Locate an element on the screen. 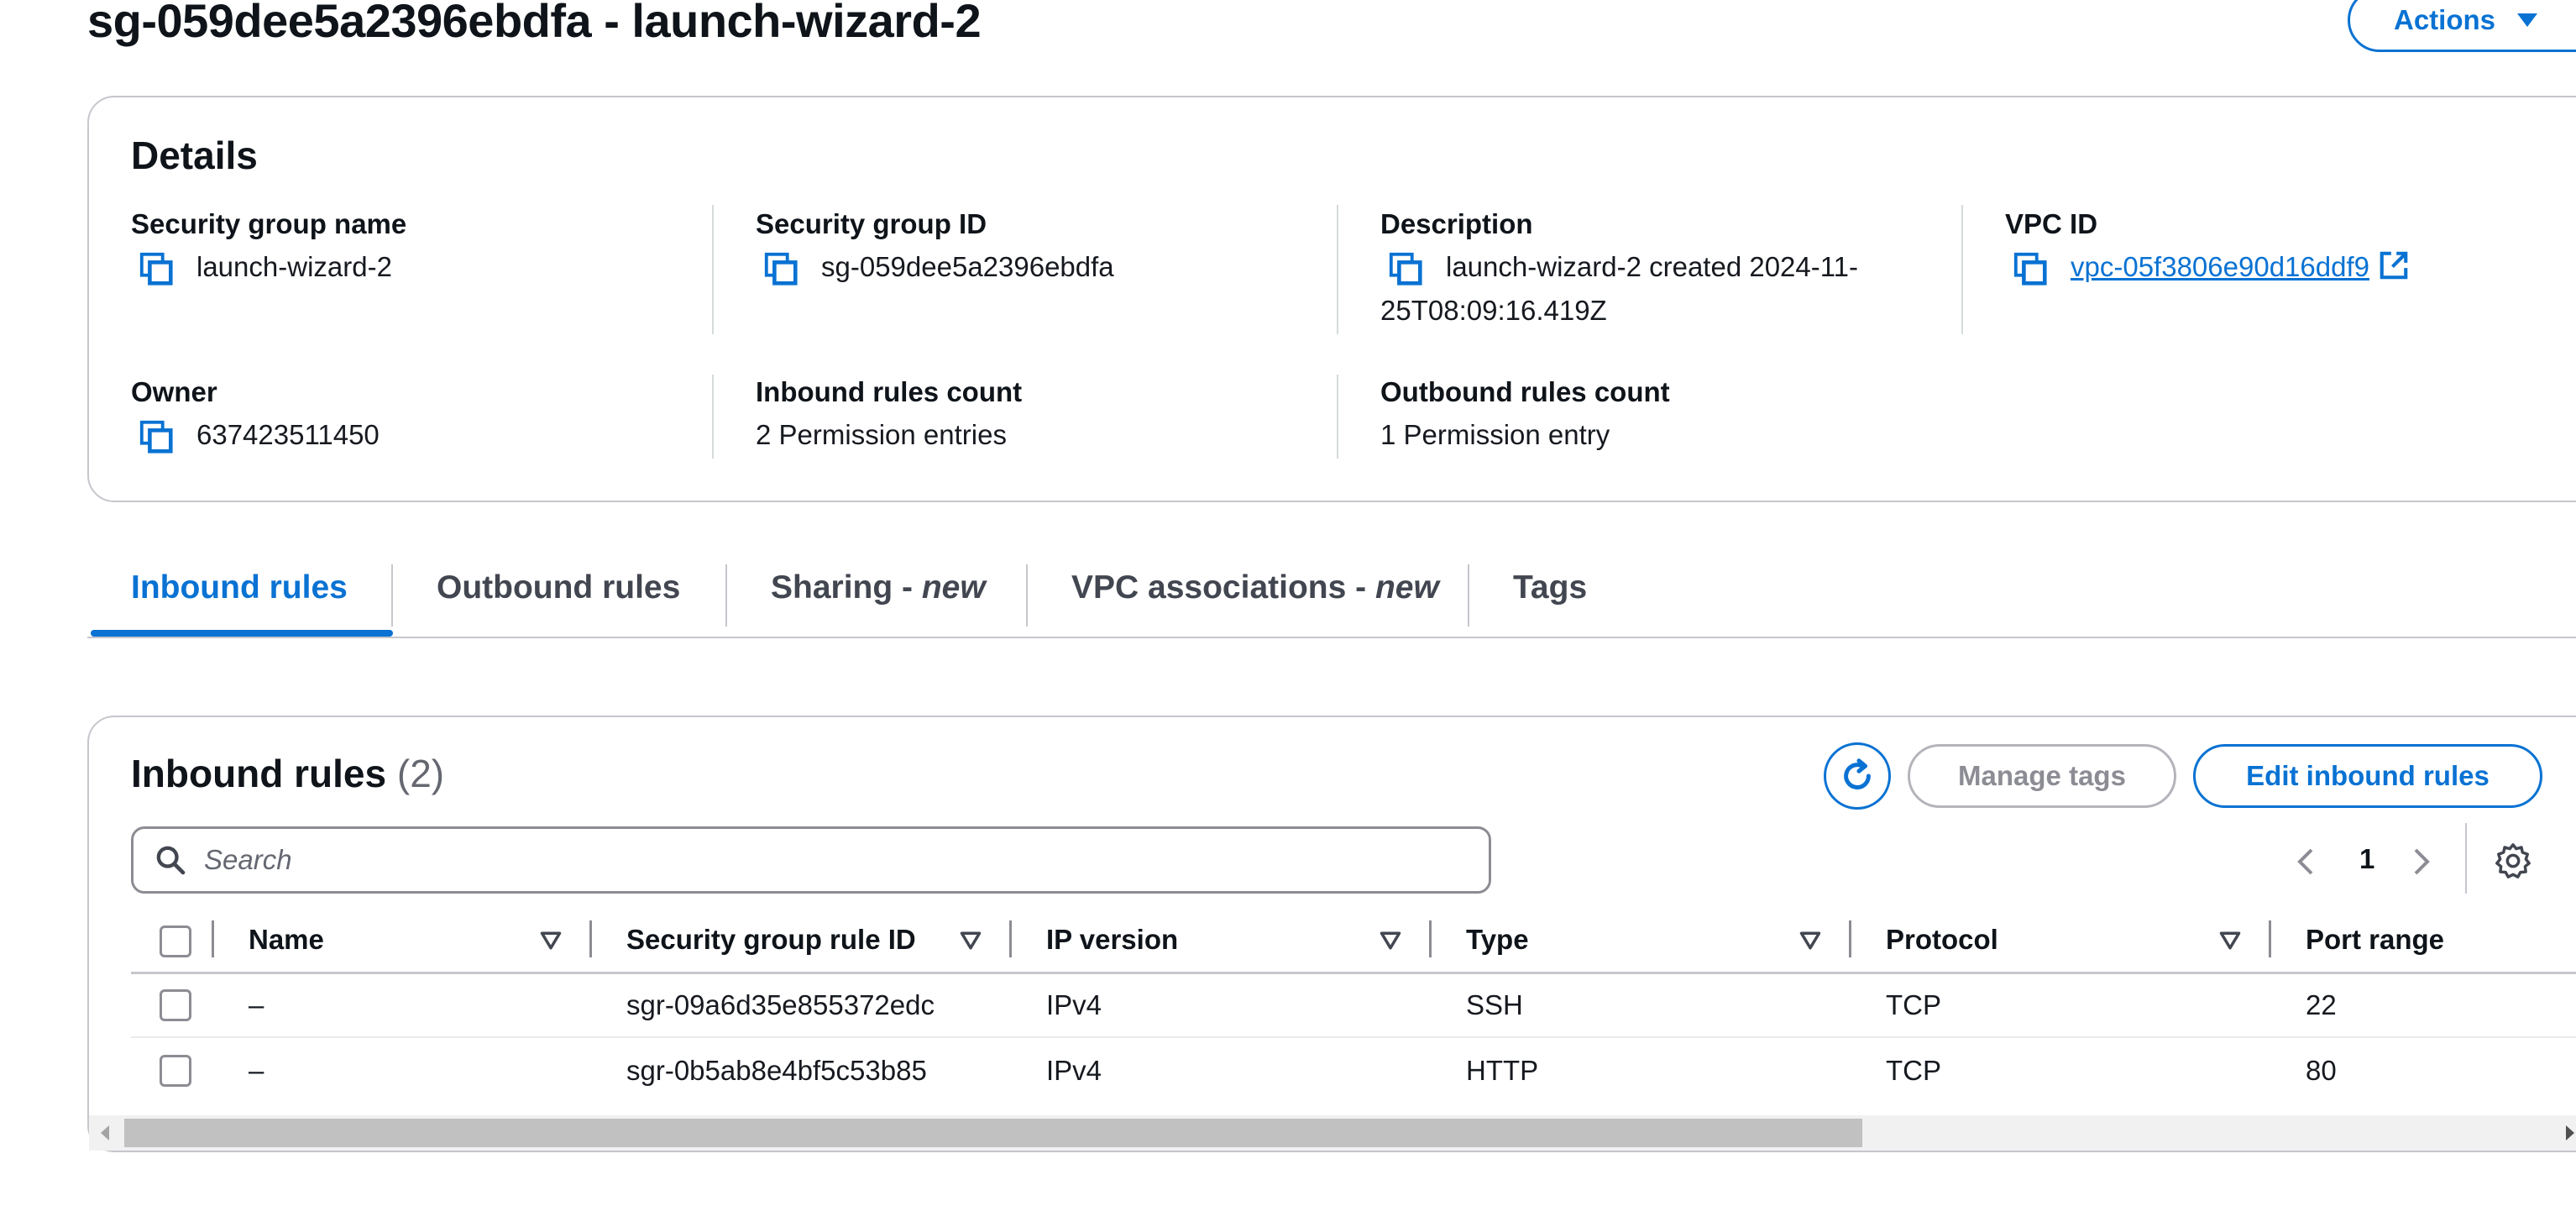 This screenshot has width=2576, height=1206. horizontal-scrollbar is located at coordinates (1333, 1133).